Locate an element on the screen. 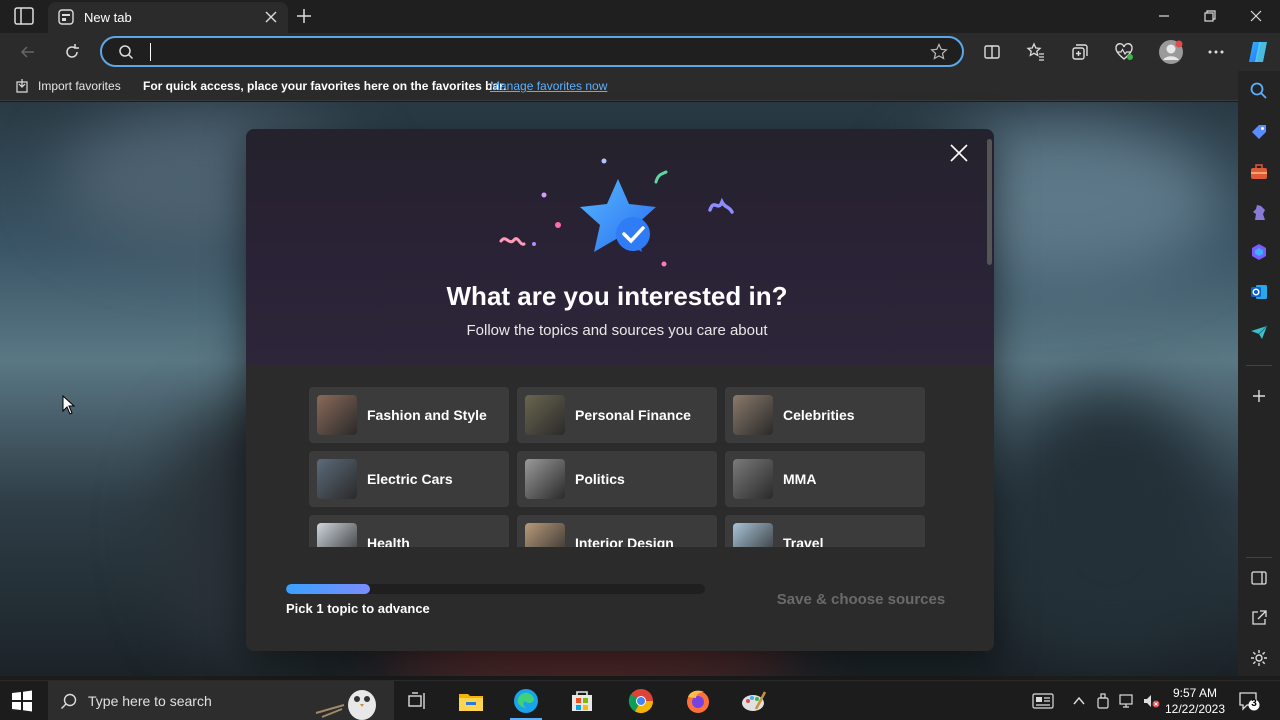  background-blur is located at coordinates (1110, 522).